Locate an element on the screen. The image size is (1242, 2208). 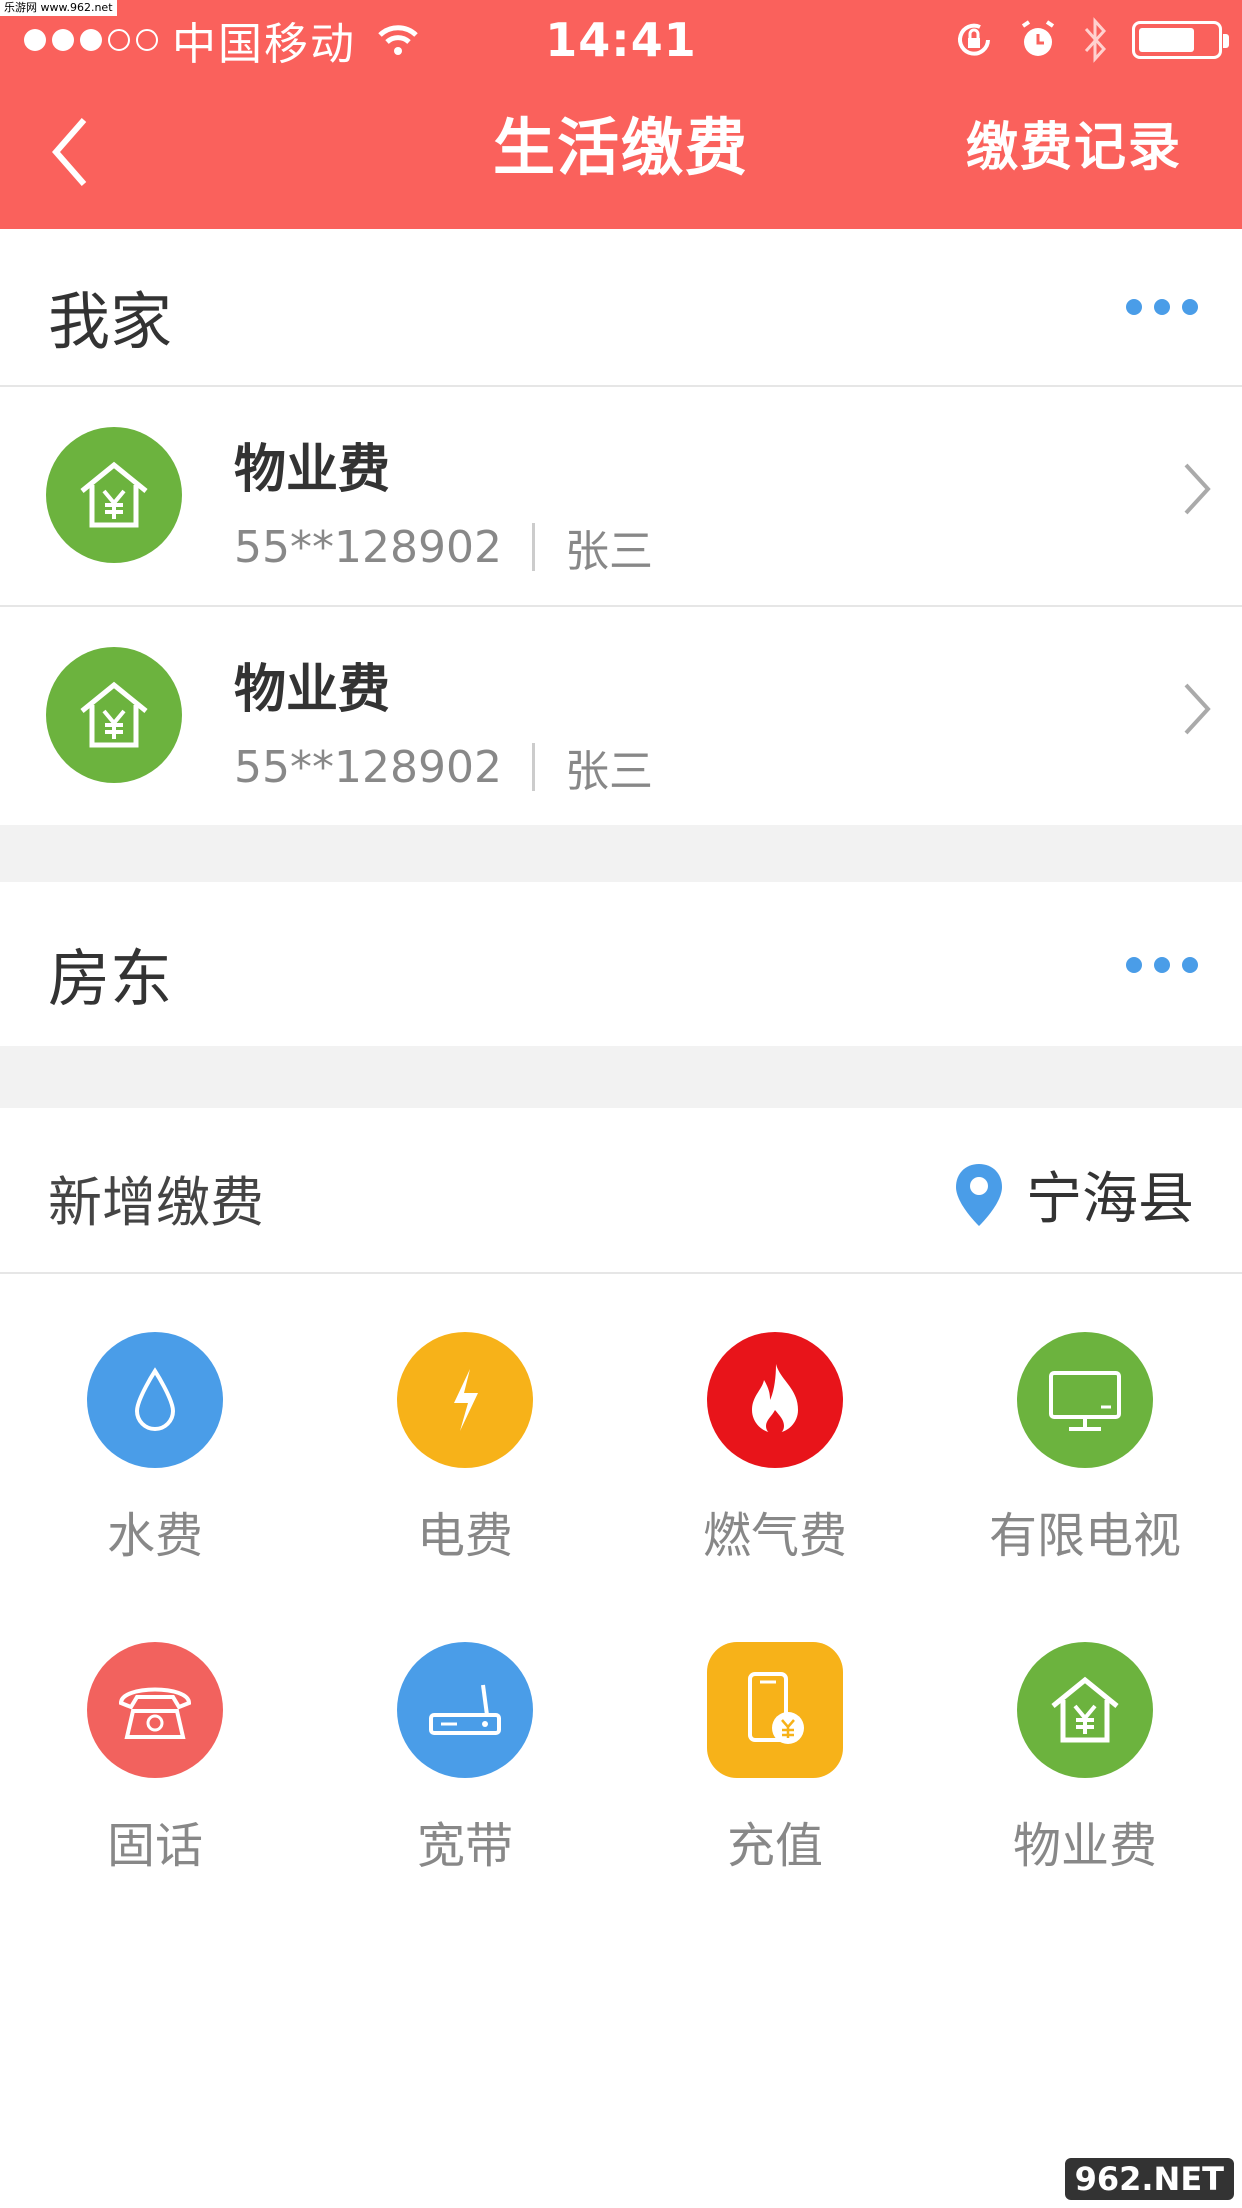
service-gas: 燃气费 is located at coordinates (775, 1429).